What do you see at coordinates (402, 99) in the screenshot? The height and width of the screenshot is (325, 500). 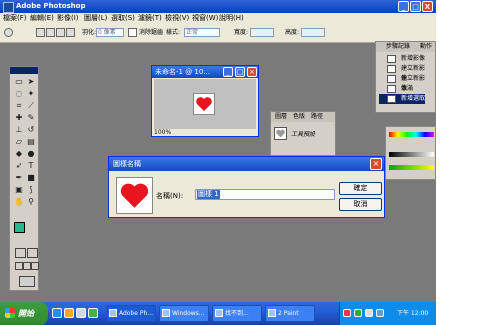 I see `history-item-selected: 新增選取` at bounding box center [402, 99].